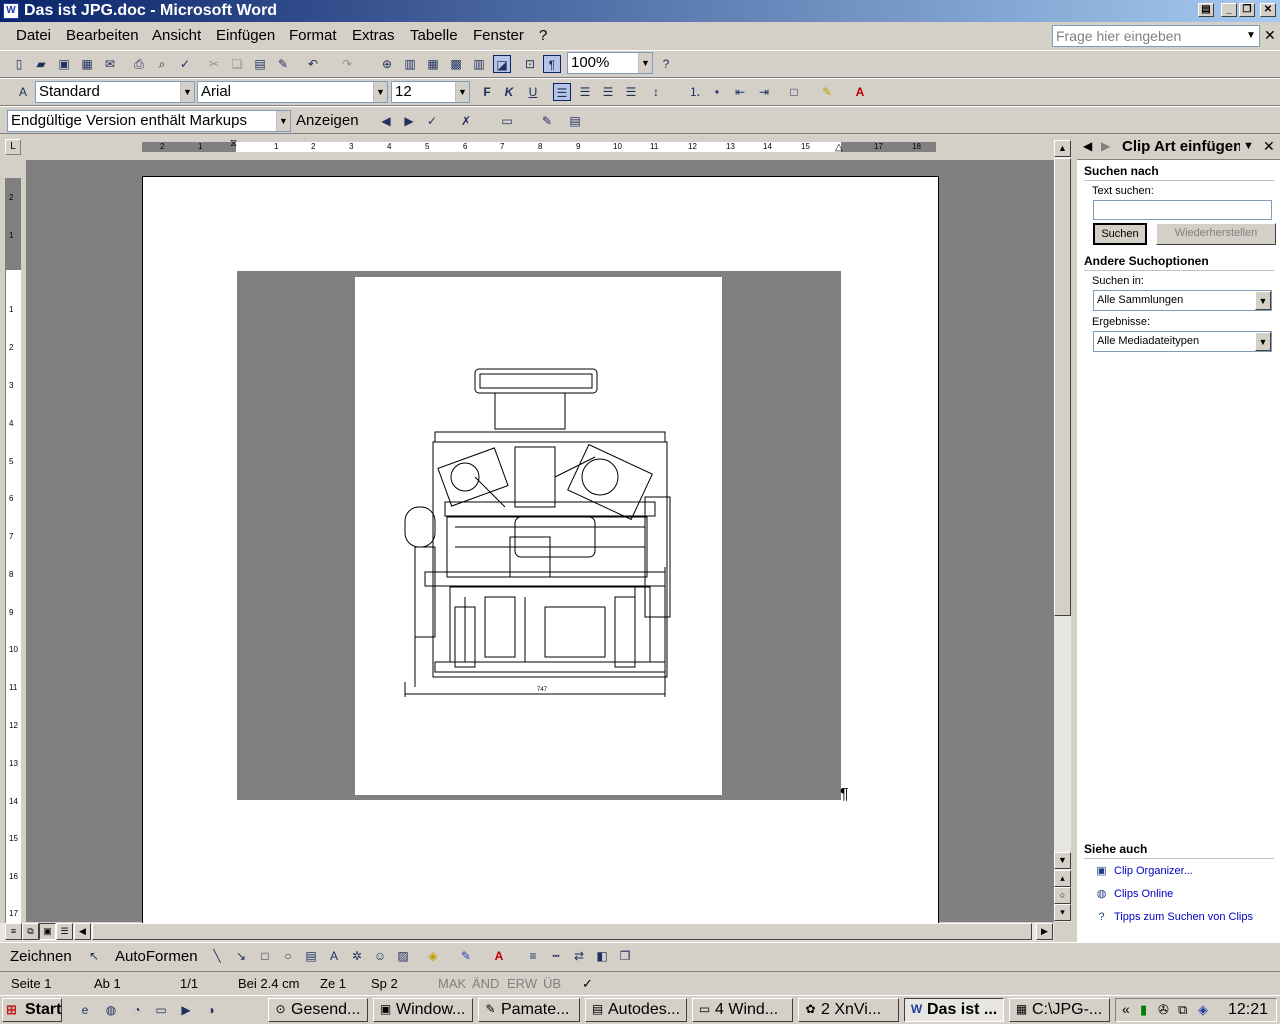  I want to click on document-close-icon: ✕, so click(1270, 35).